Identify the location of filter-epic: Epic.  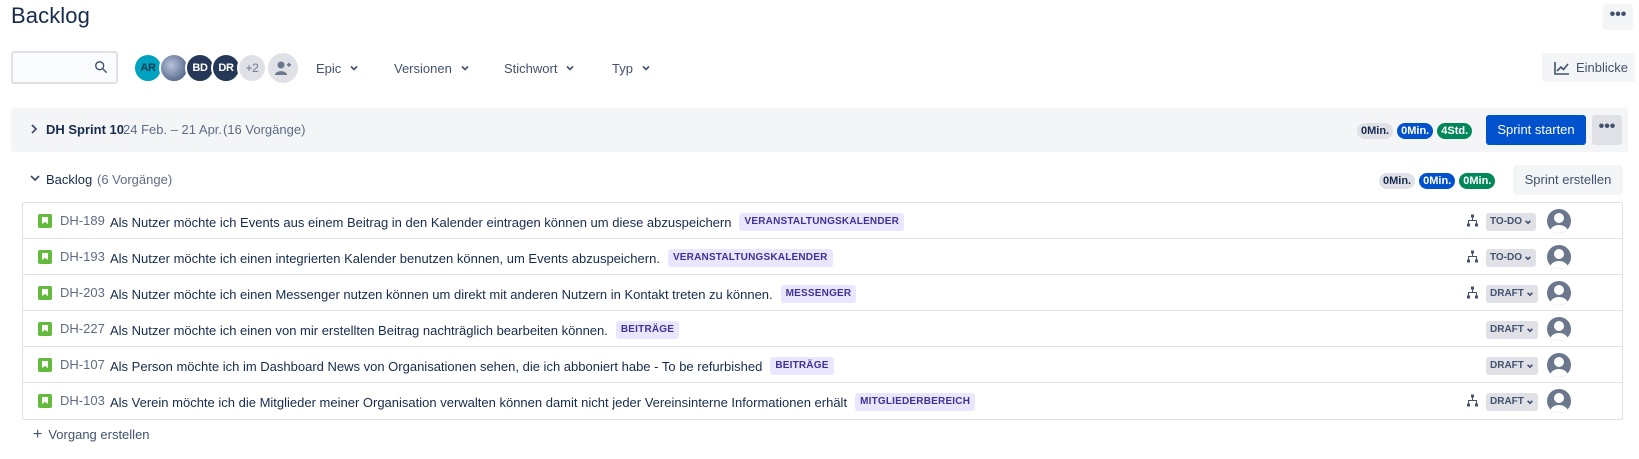
(337, 68).